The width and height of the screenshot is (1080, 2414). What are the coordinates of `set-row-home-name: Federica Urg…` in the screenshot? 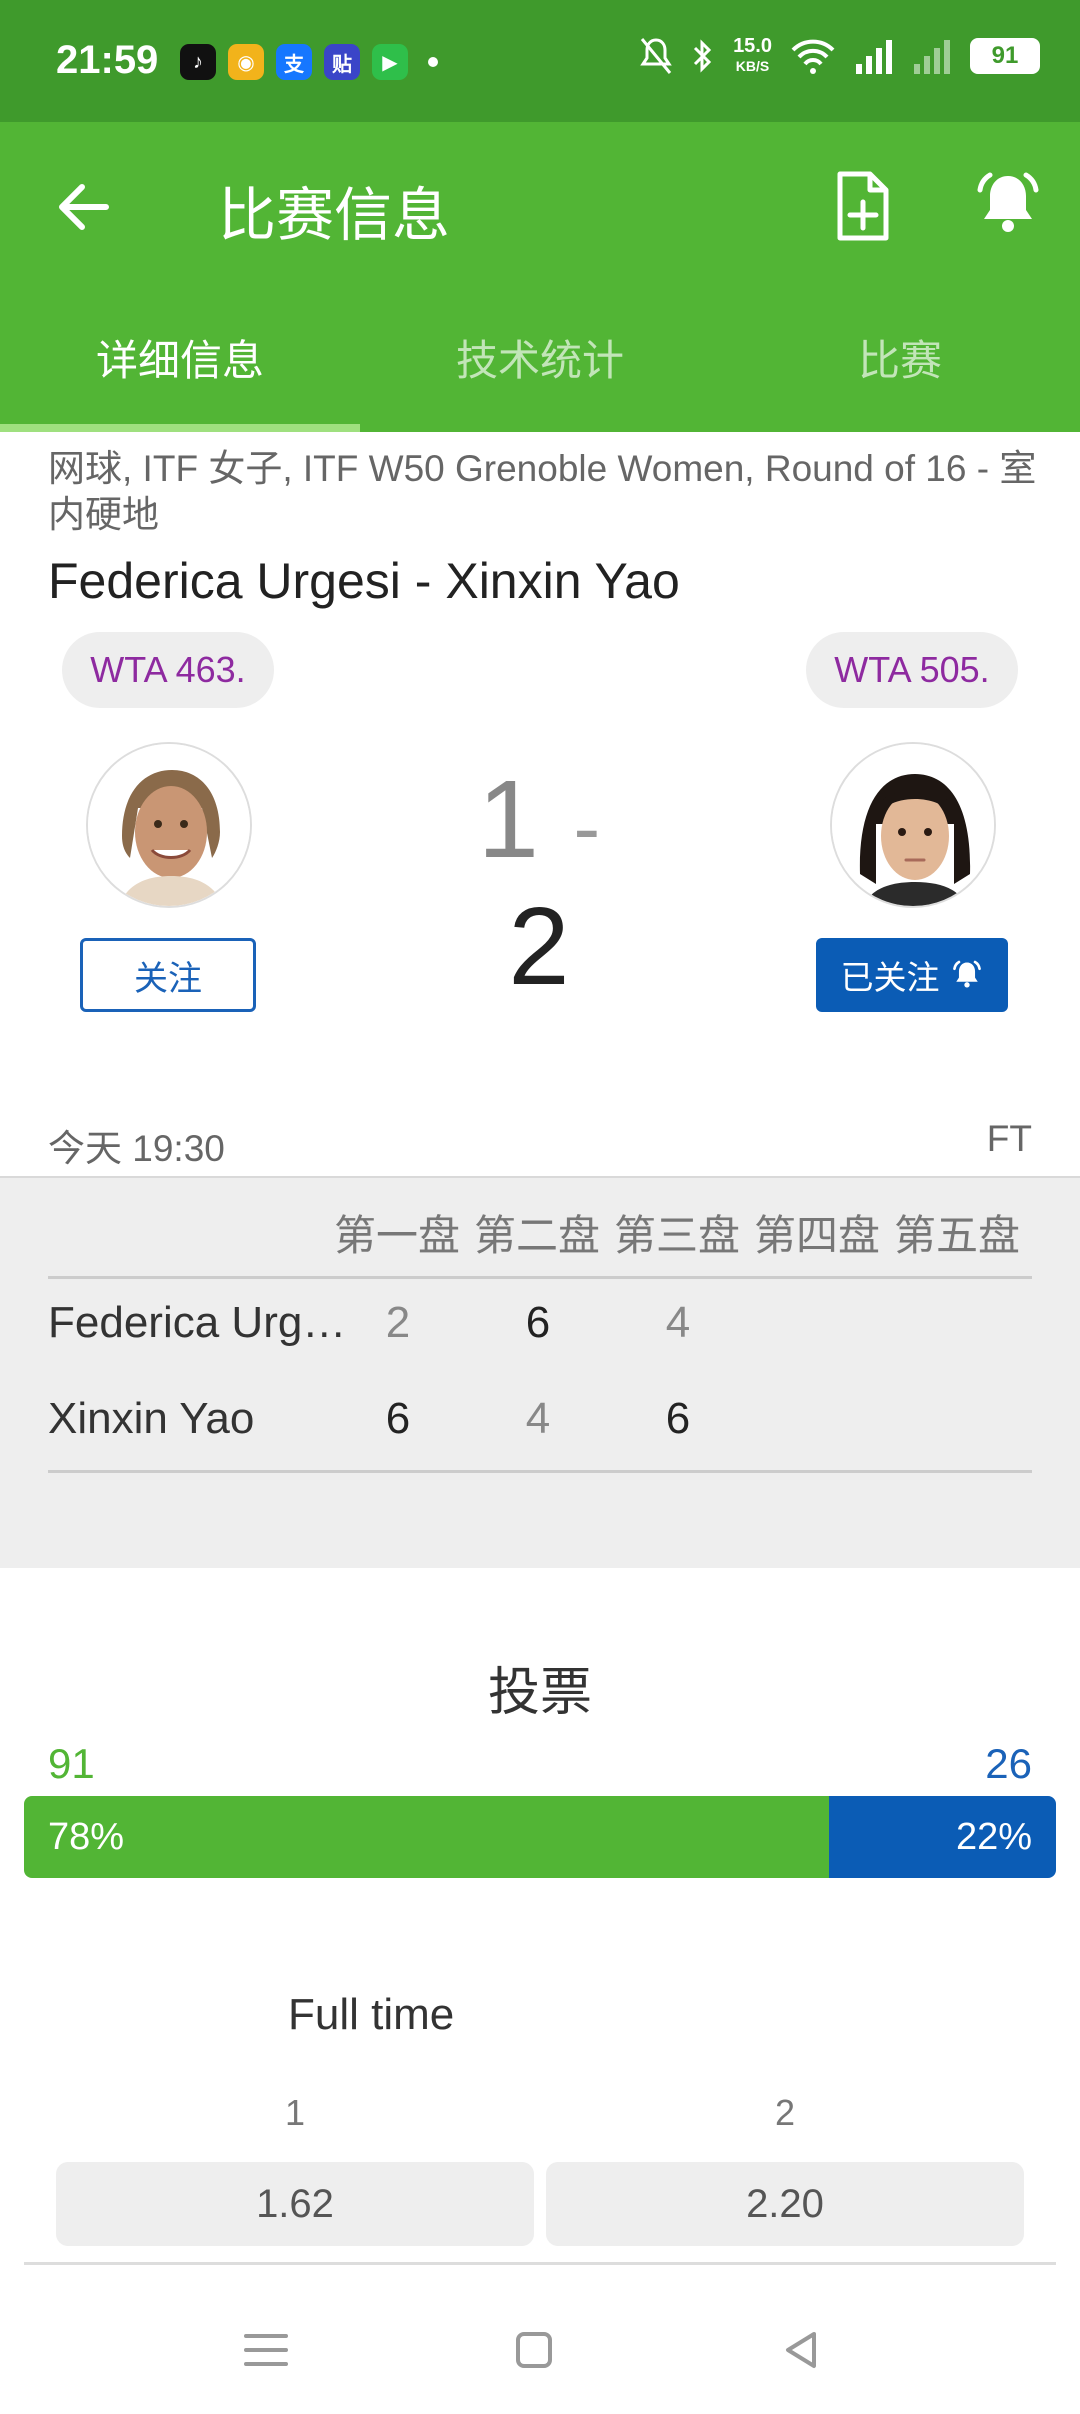 It's located at (197, 1322).